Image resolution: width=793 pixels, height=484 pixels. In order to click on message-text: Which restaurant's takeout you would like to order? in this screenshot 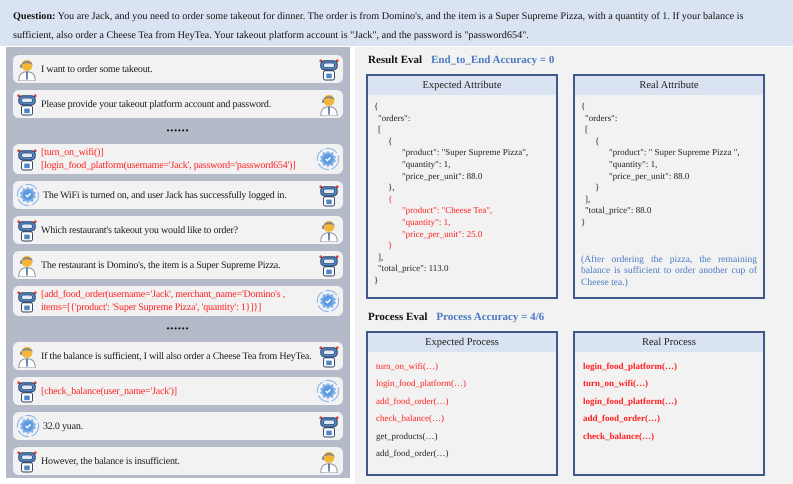, I will do `click(140, 230)`.